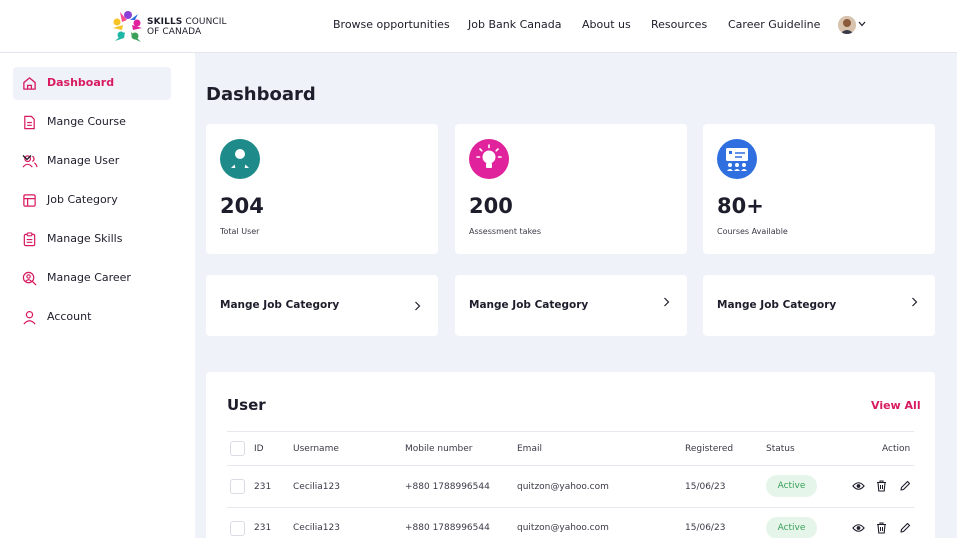  What do you see at coordinates (187, 27) in the screenshot?
I see `logo-wordmark: SKILLS COUNCIL OF CANADA` at bounding box center [187, 27].